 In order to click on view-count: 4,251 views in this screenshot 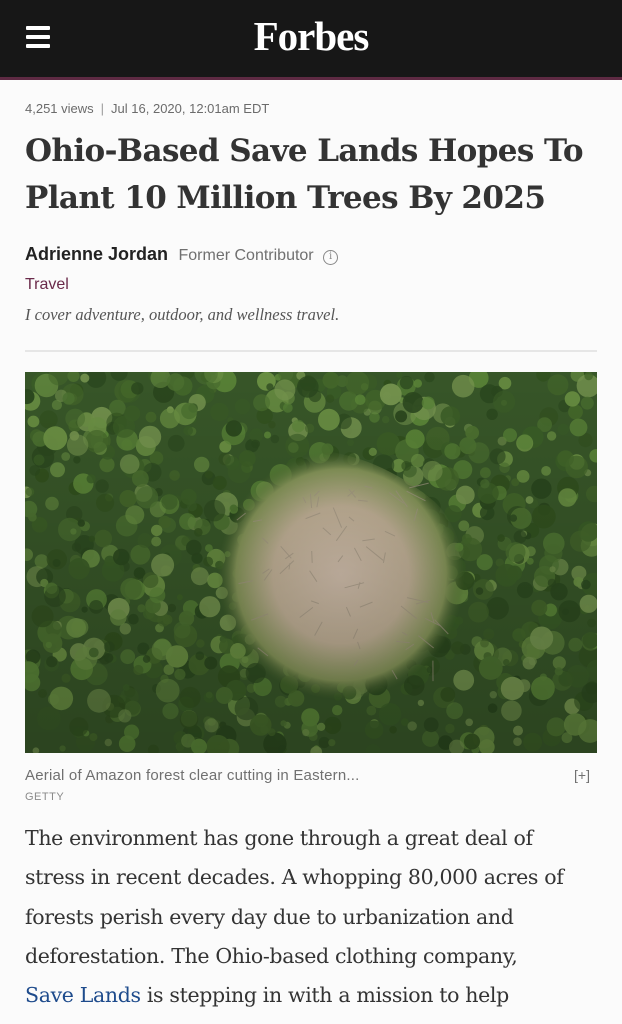, I will do `click(59, 108)`.